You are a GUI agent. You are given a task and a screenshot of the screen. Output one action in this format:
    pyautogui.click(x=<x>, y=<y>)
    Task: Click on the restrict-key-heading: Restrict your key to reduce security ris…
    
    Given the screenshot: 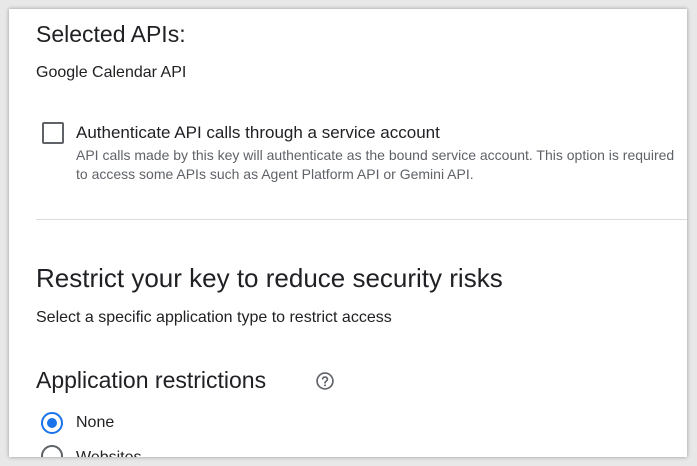 What is the action you would take?
    pyautogui.click(x=269, y=278)
    